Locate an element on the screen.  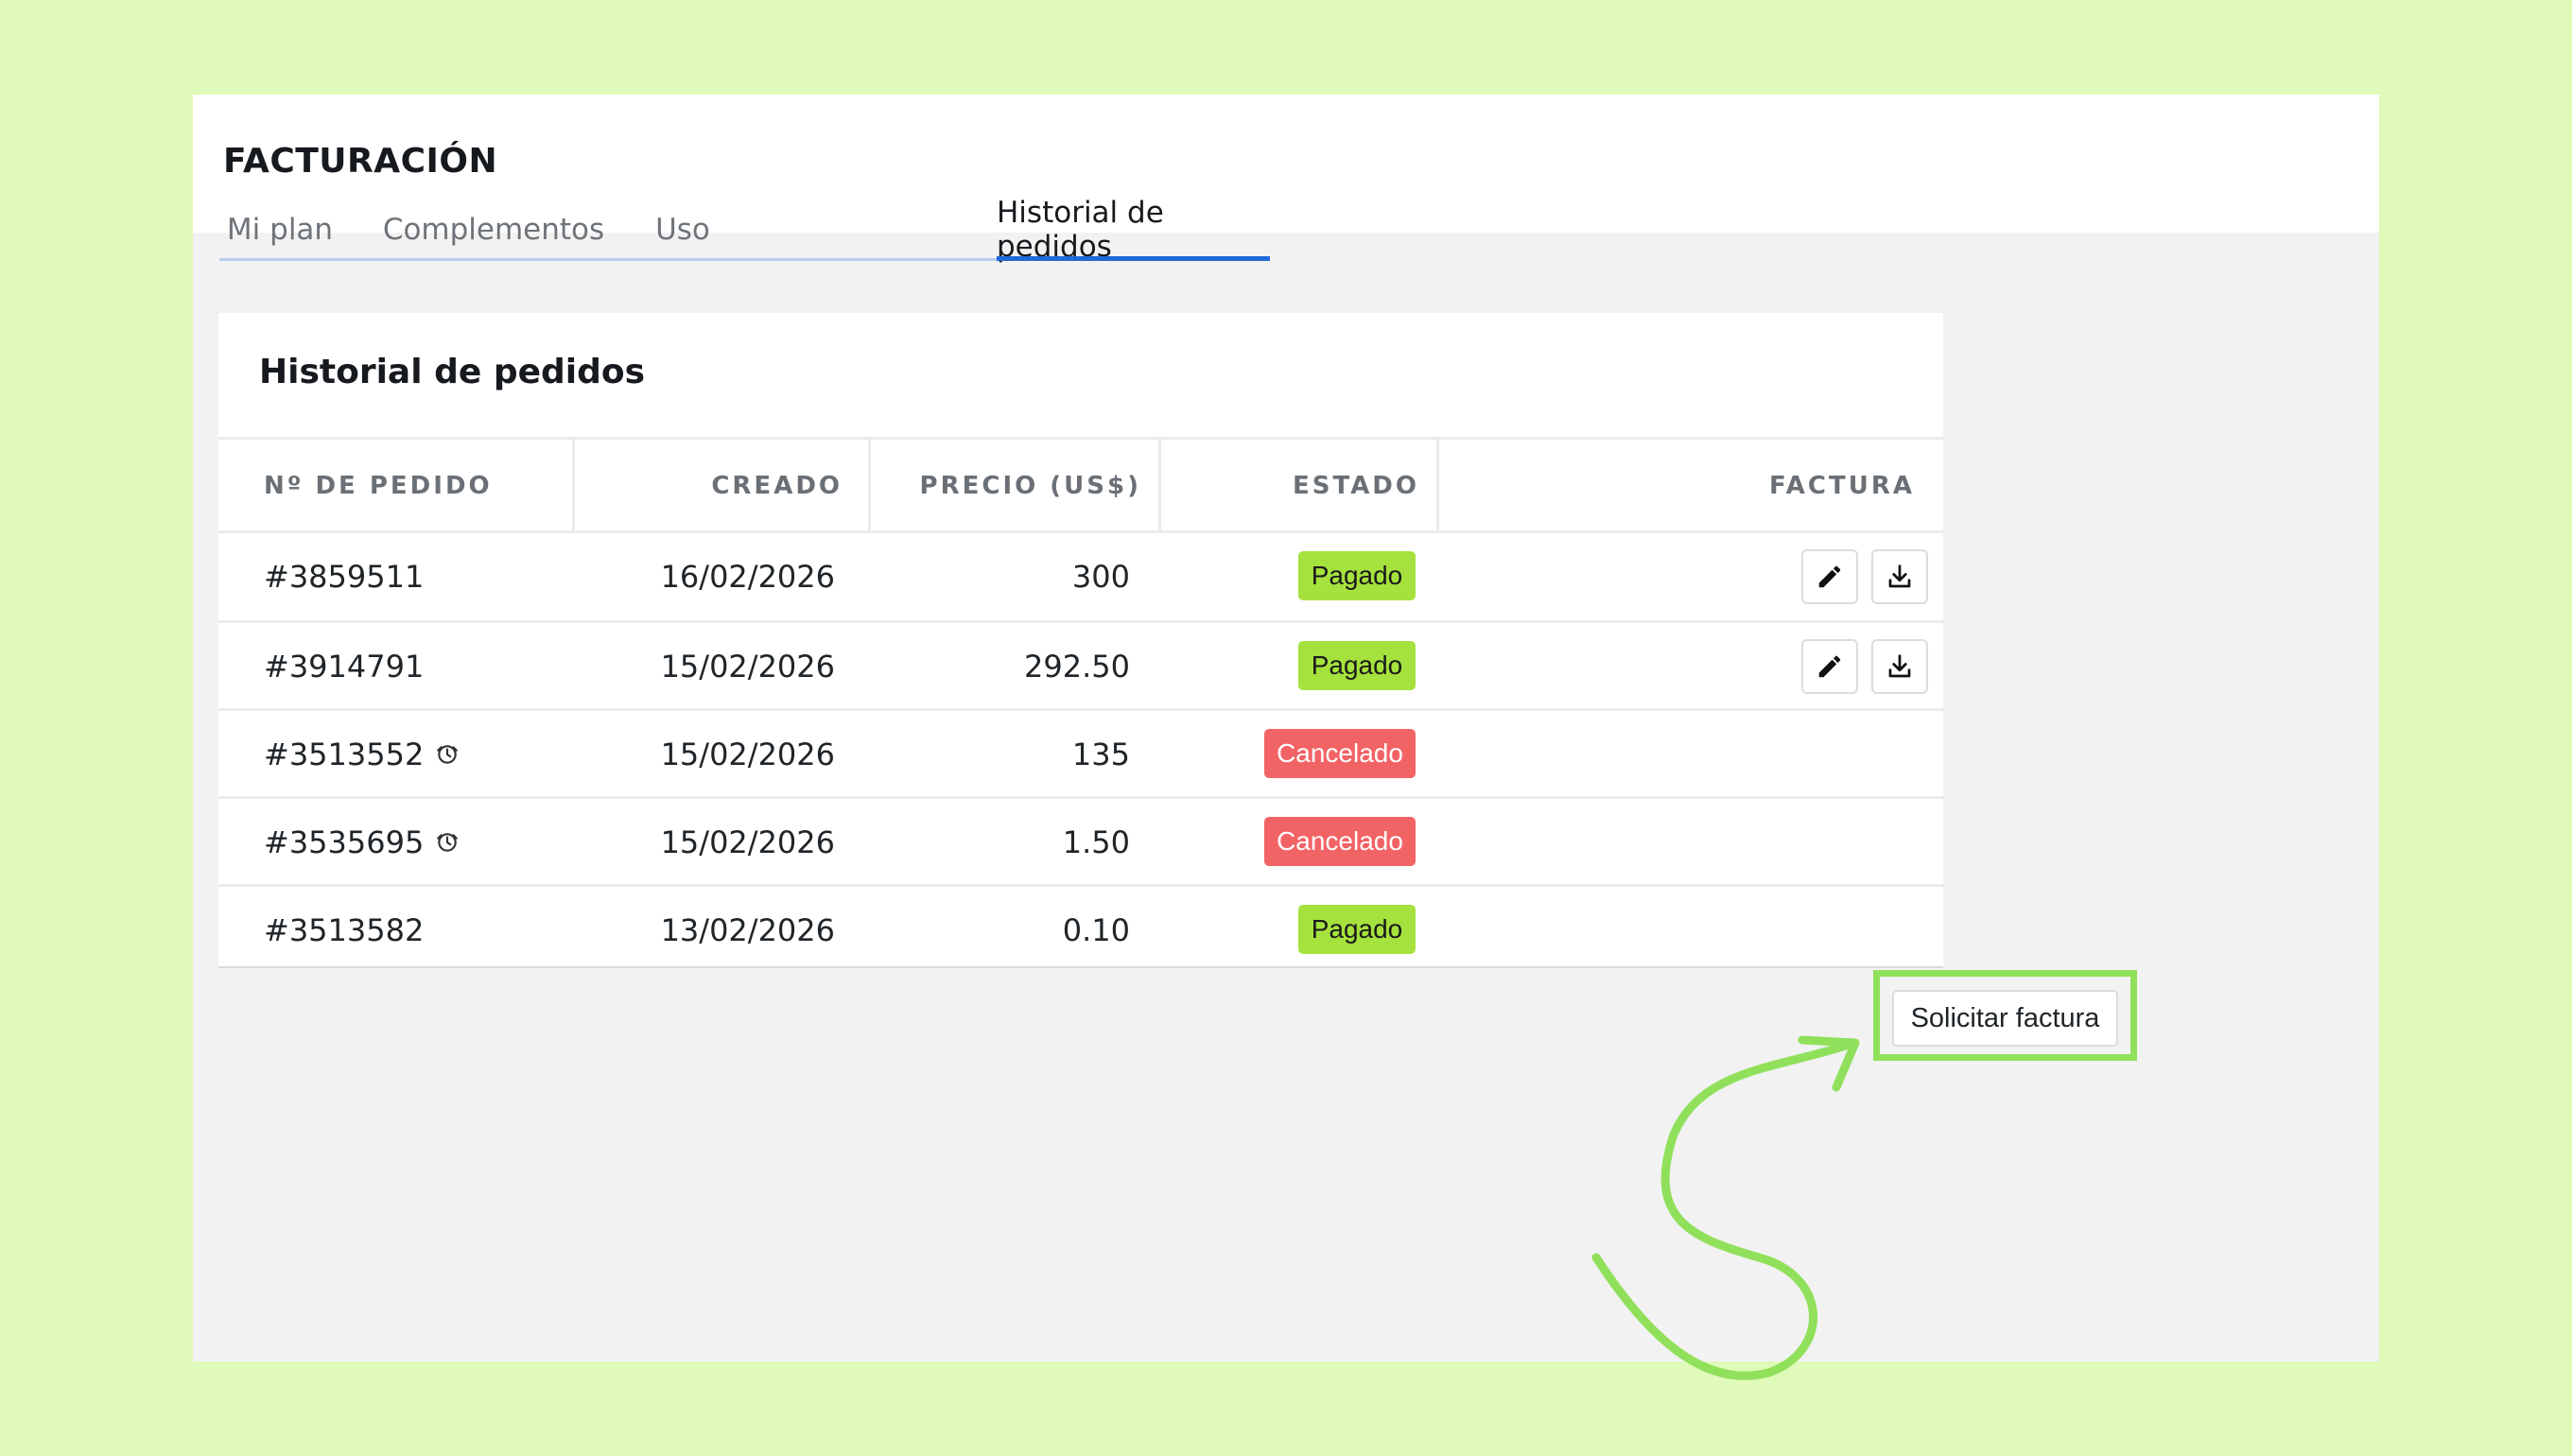
table-row: #3513552 15/02/2026 135 Cancelado is located at coordinates (1080, 754).